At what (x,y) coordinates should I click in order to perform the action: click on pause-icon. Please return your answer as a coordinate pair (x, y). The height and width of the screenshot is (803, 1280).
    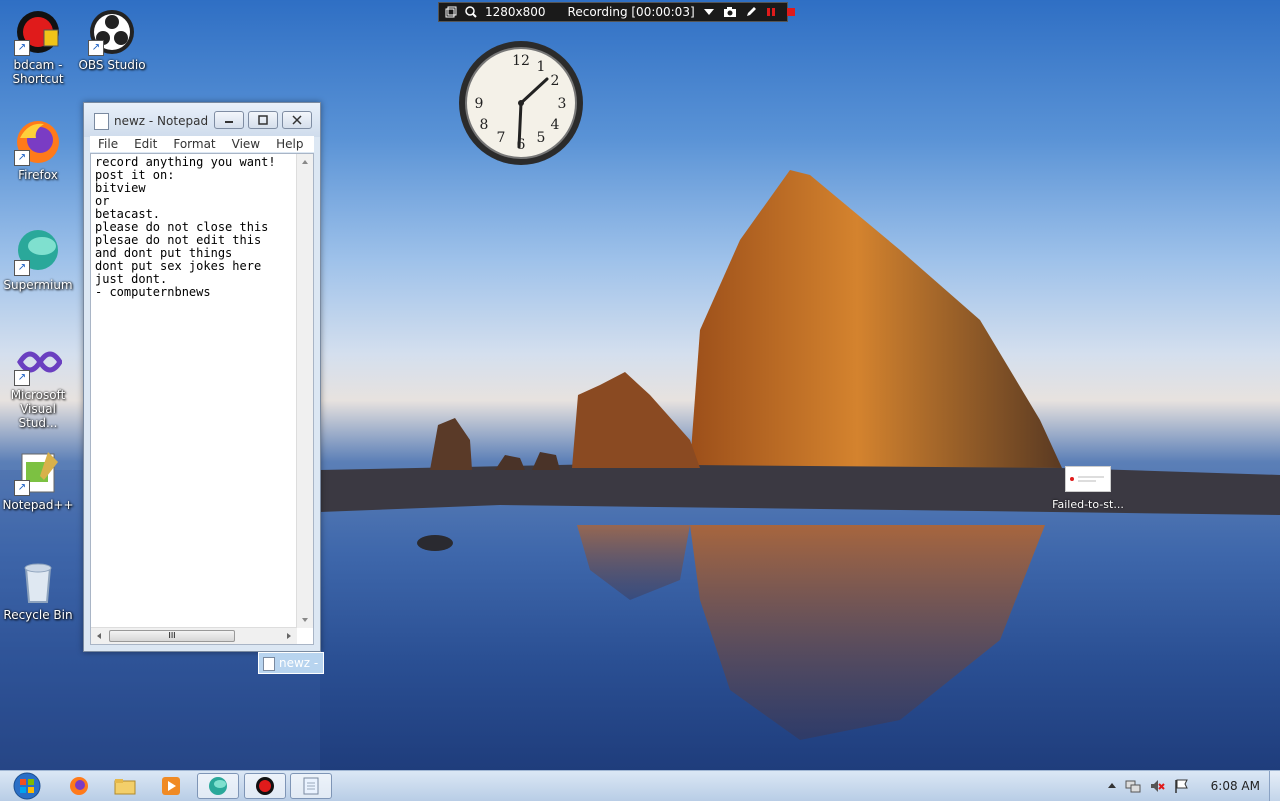
    Looking at the image, I should click on (771, 12).